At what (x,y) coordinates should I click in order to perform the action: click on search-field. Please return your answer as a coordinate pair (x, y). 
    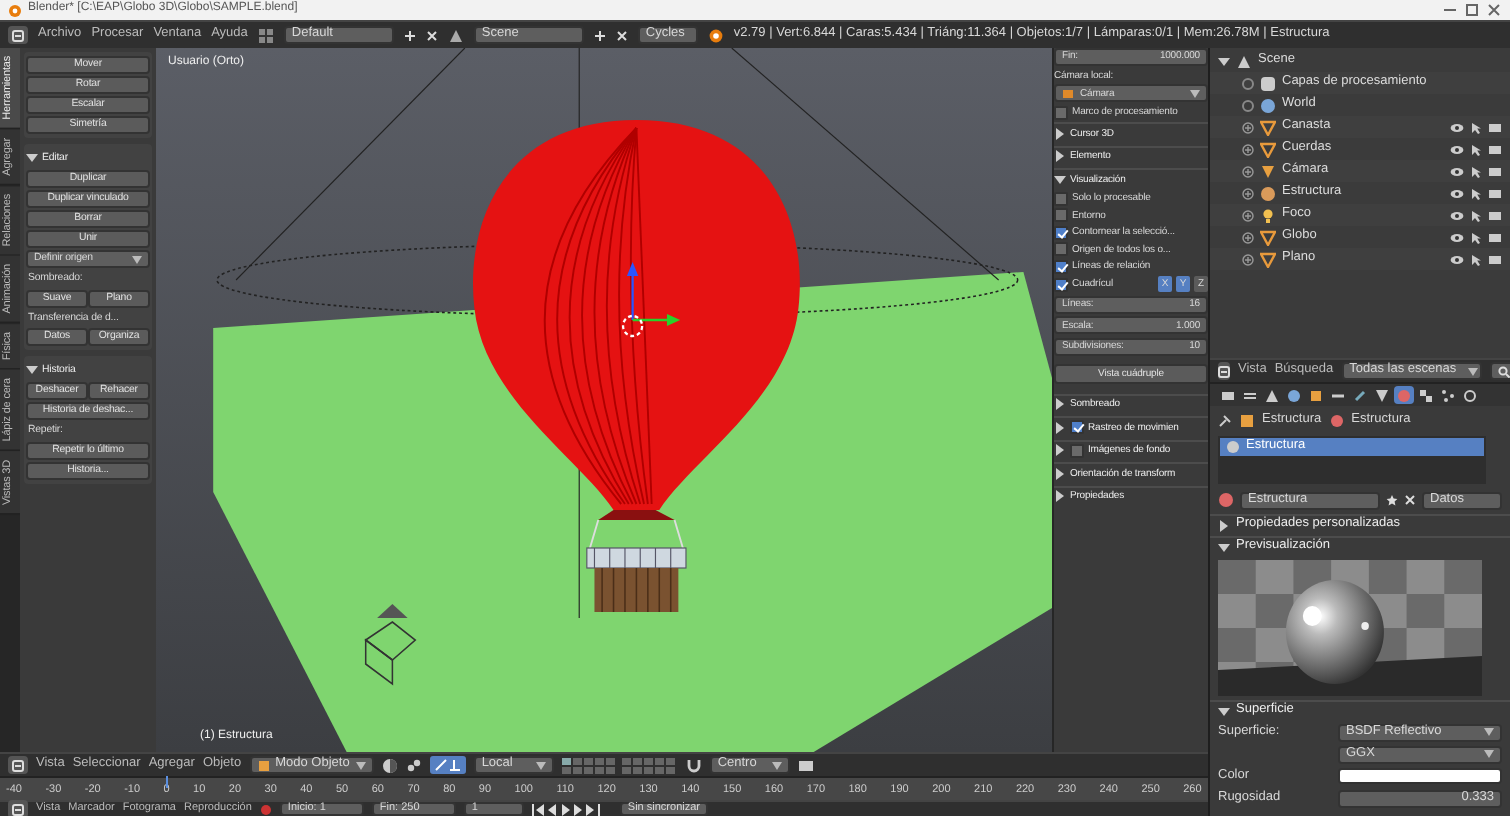
    Looking at the image, I should click on (1499, 371).